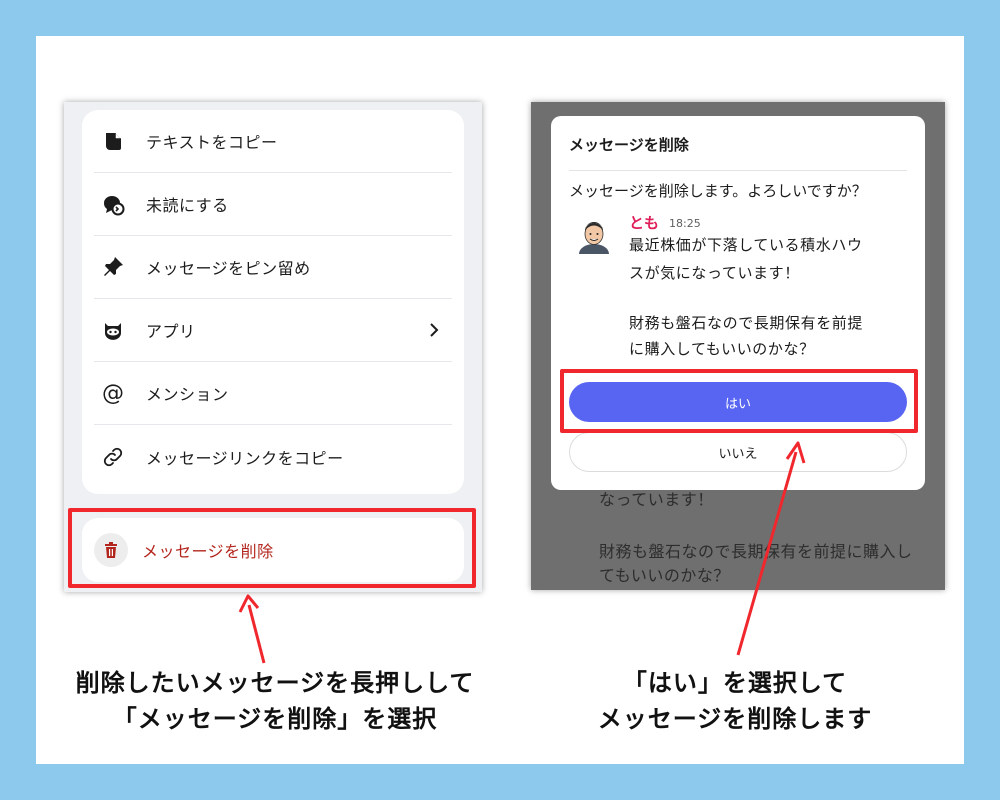 The image size is (1000, 800). I want to click on message-line: スが気になっています！, so click(714, 273).